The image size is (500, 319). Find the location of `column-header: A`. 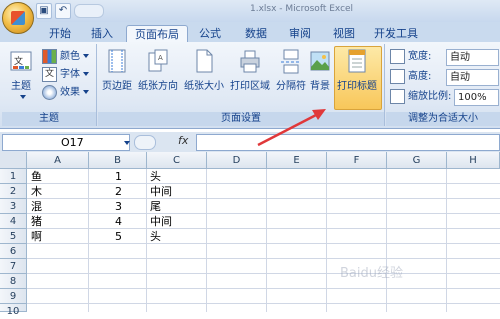

column-header: A is located at coordinates (58, 160).